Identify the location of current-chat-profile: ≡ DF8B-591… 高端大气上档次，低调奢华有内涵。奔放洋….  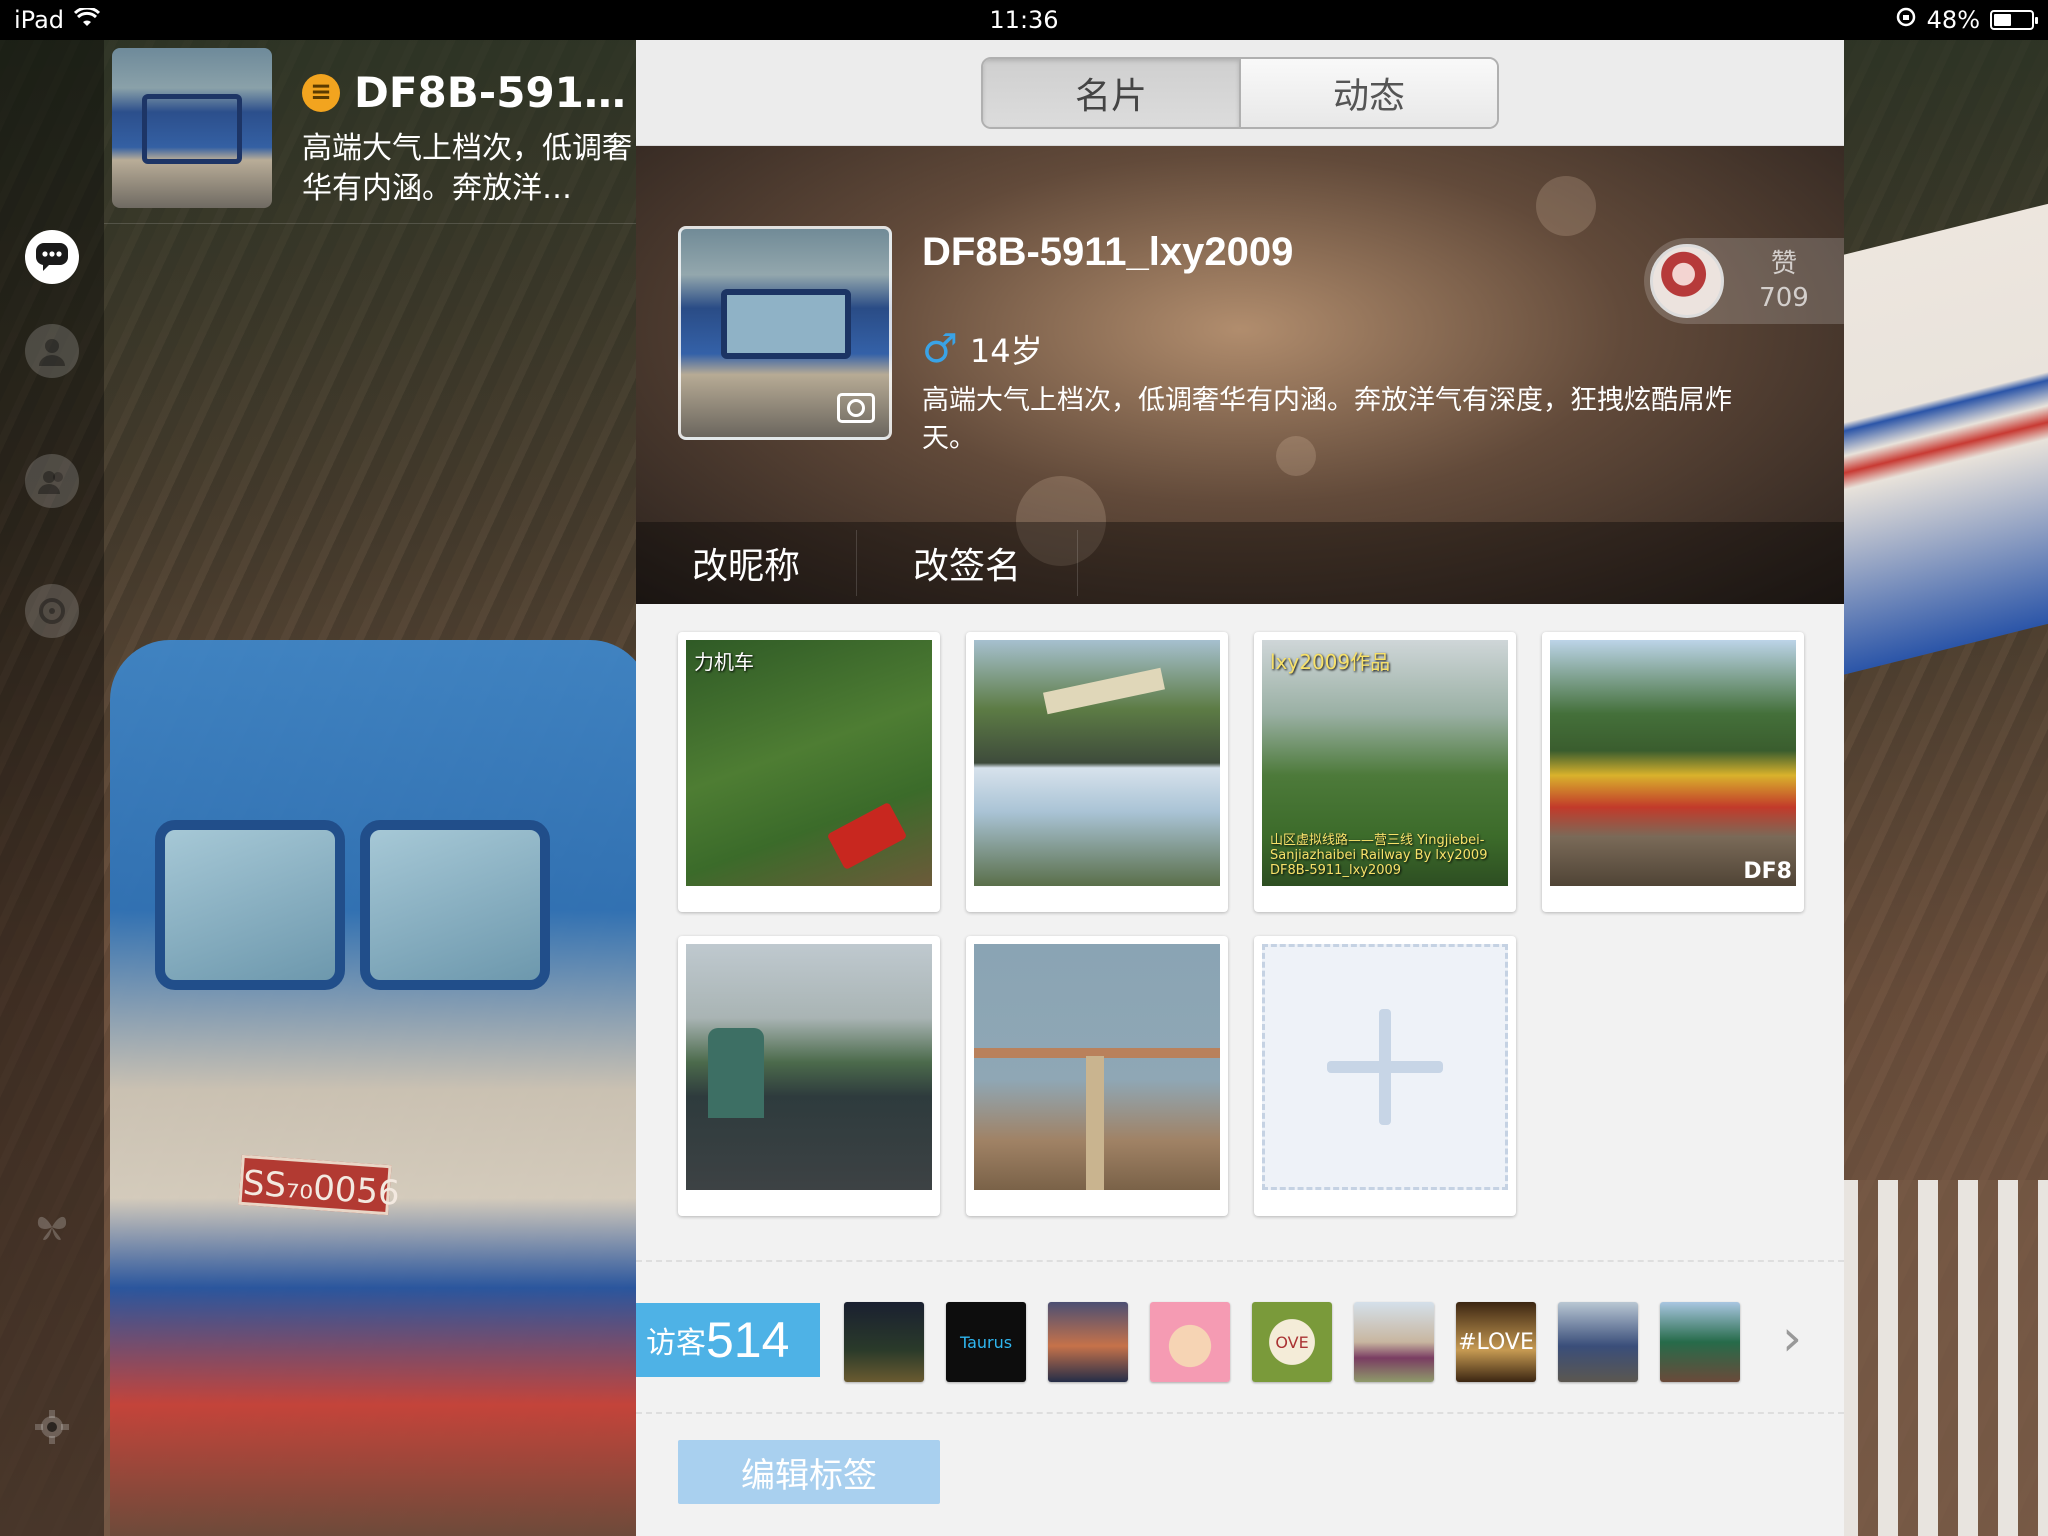
(370, 134).